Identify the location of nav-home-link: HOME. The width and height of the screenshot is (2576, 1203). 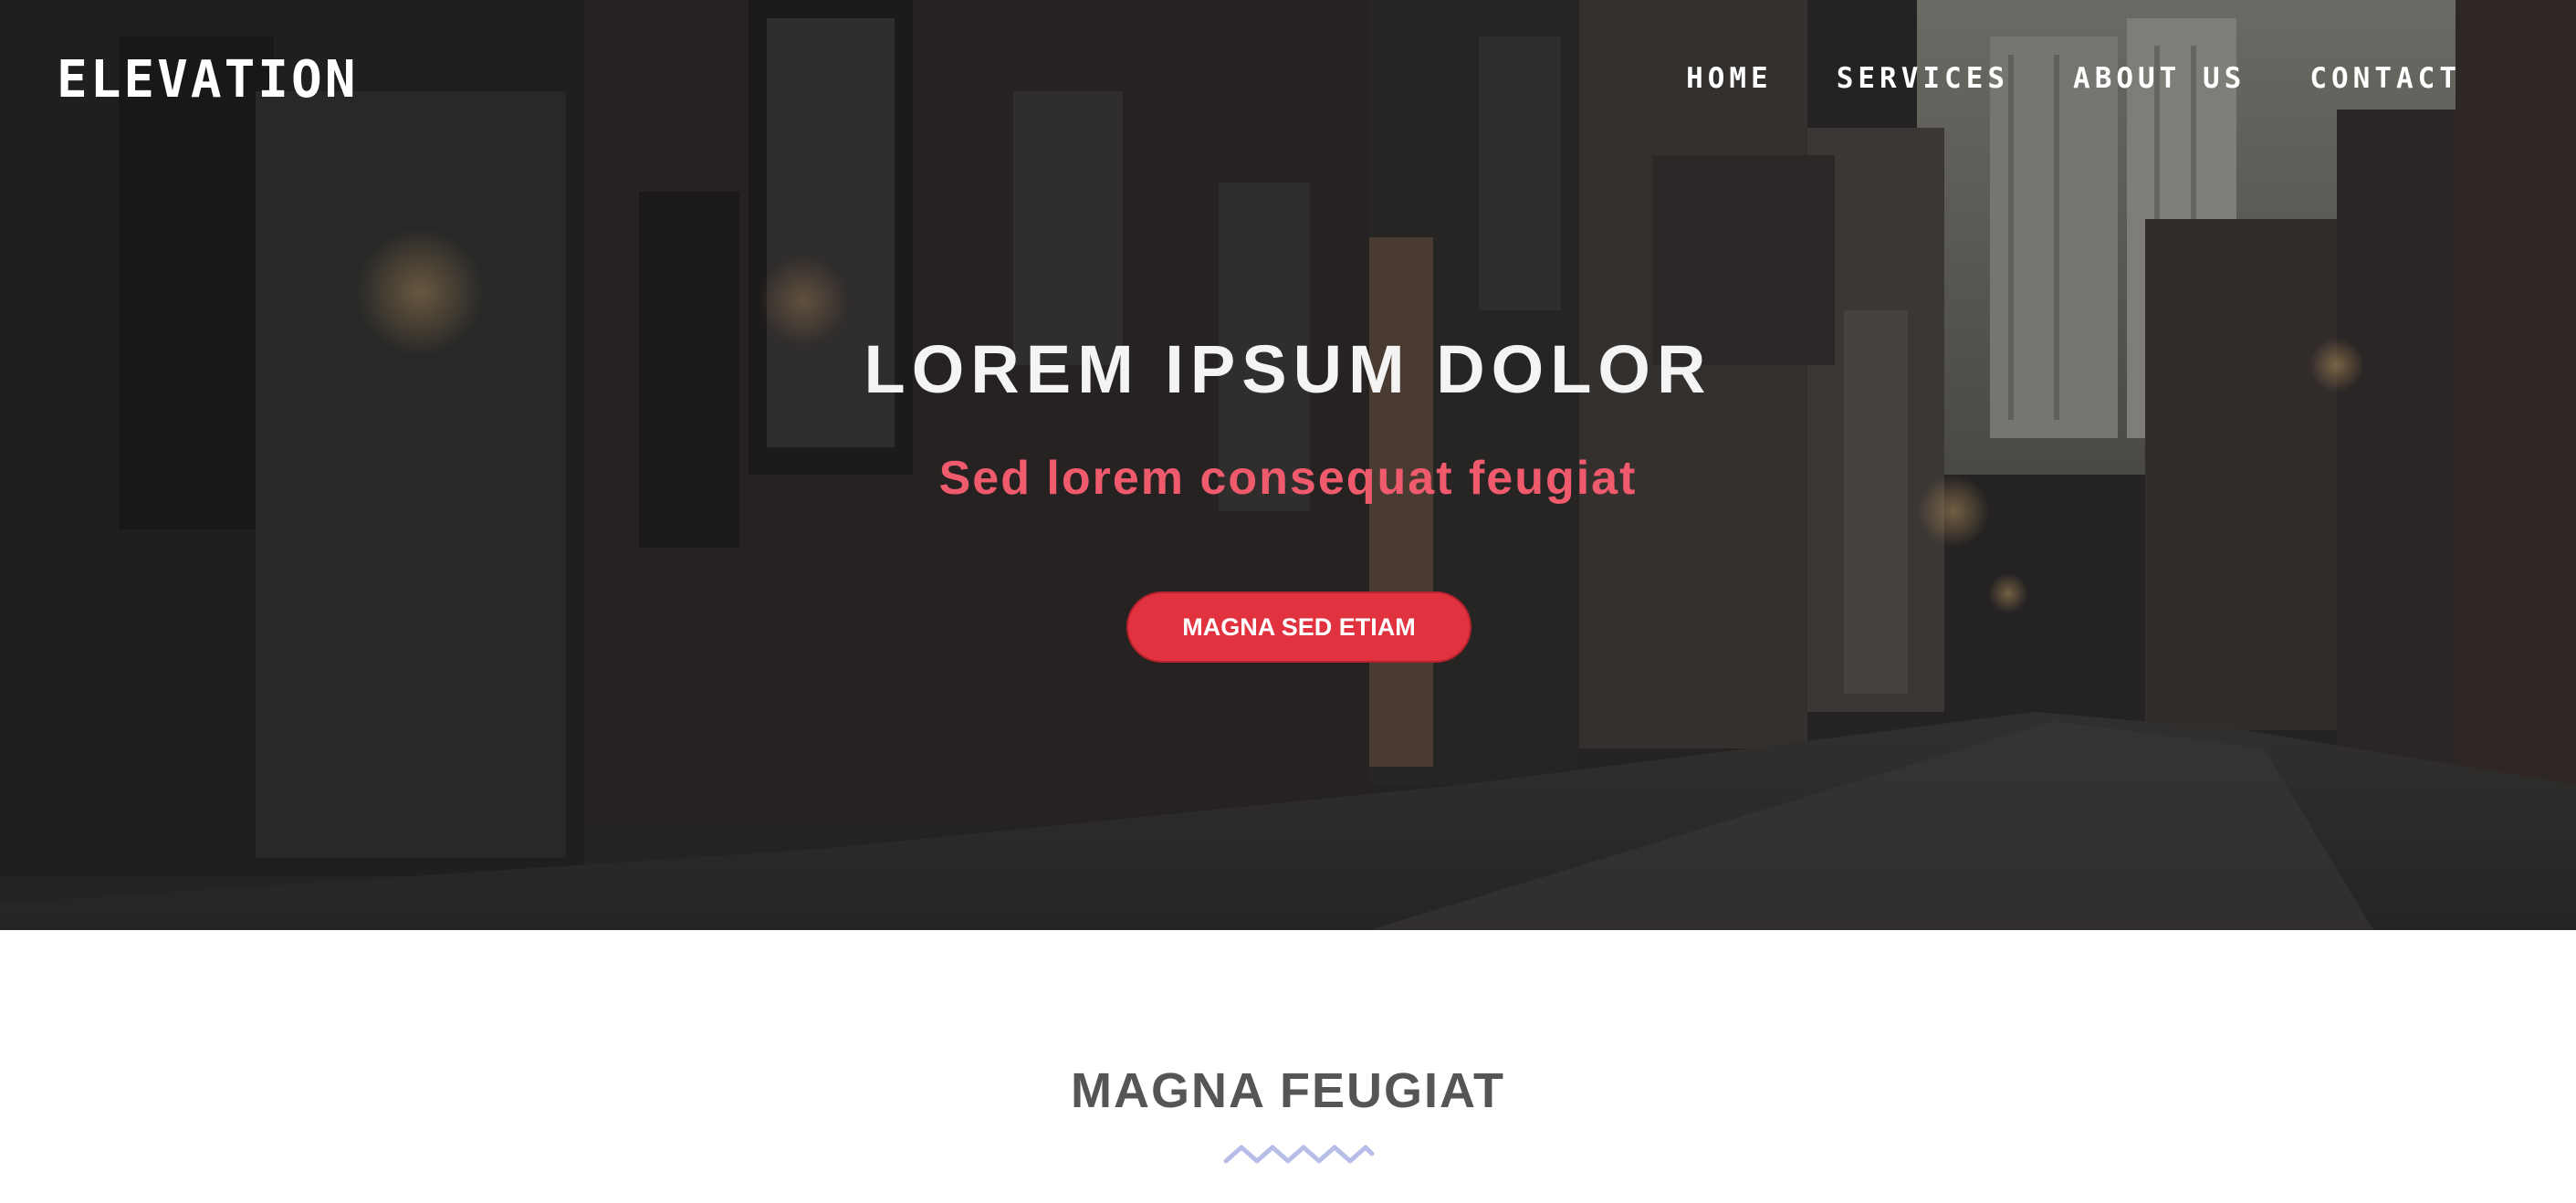
(1729, 79).